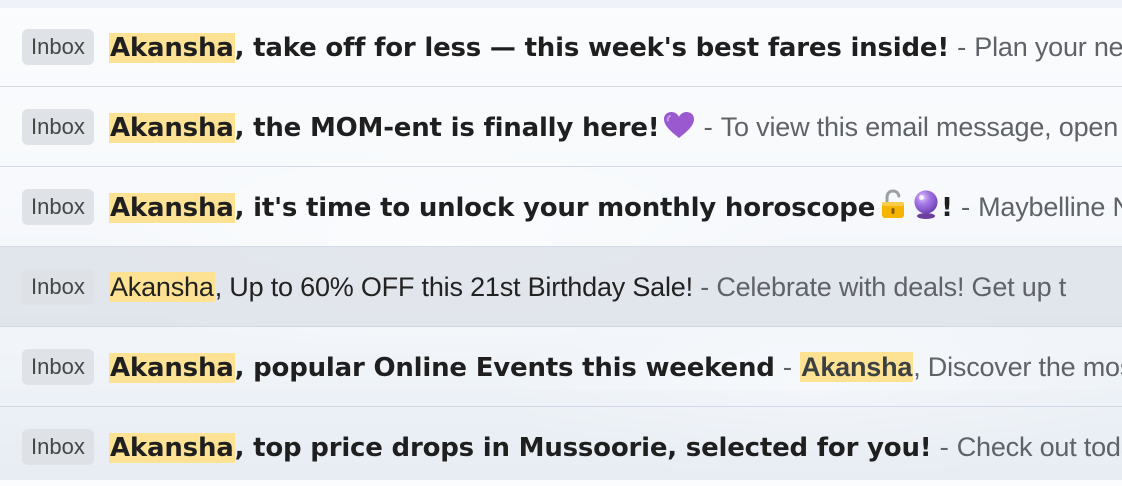 This screenshot has height=486, width=1122. Describe the element at coordinates (447, 128) in the screenshot. I see `email-subject: , the MOM-ent is finally here!` at that location.